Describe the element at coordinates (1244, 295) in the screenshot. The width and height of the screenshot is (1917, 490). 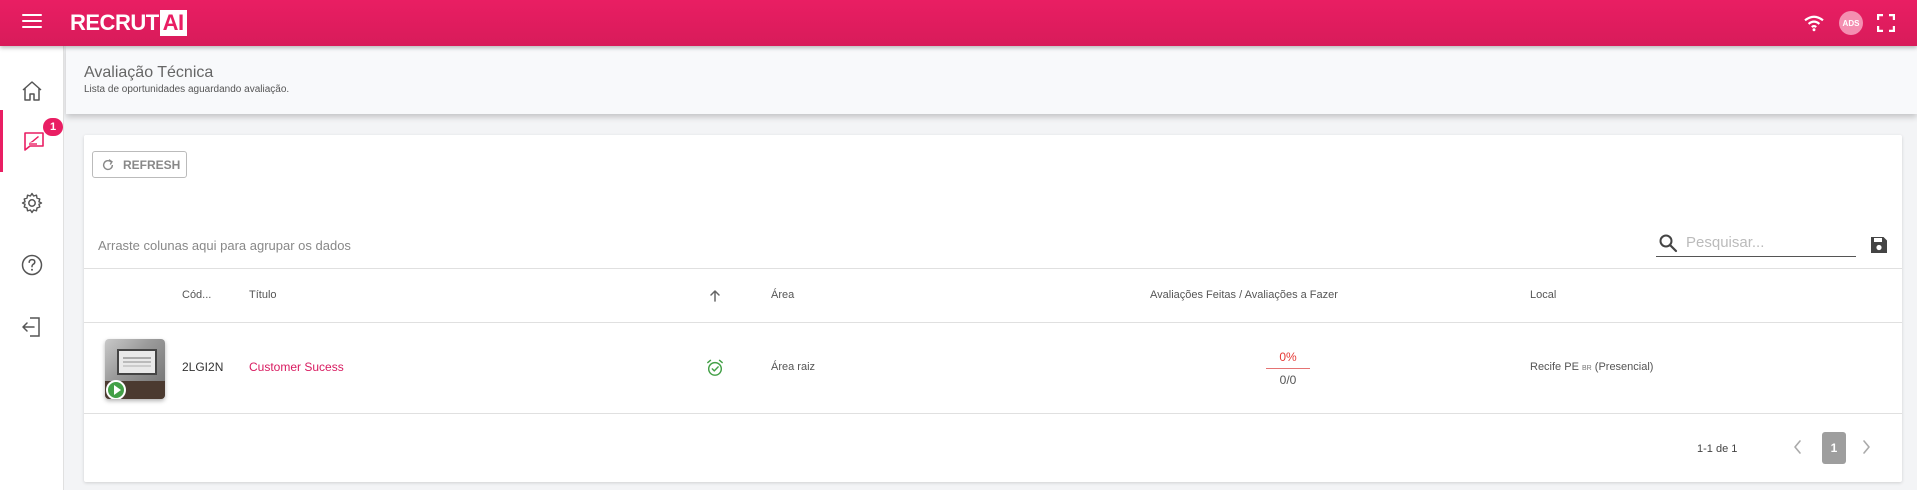
I see `column-header-evaluations: Avaliações Feitas / Avaliações a Fazer` at that location.